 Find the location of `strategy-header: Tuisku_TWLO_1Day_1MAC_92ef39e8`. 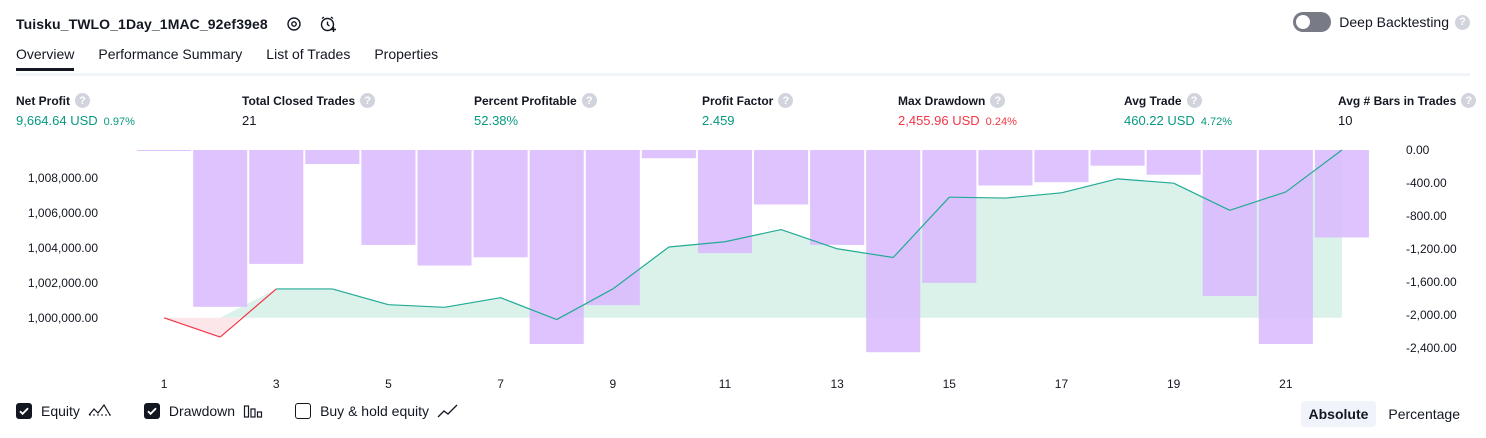

strategy-header: Tuisku_TWLO_1Day_1MAC_92ef39e8 is located at coordinates (178, 24).